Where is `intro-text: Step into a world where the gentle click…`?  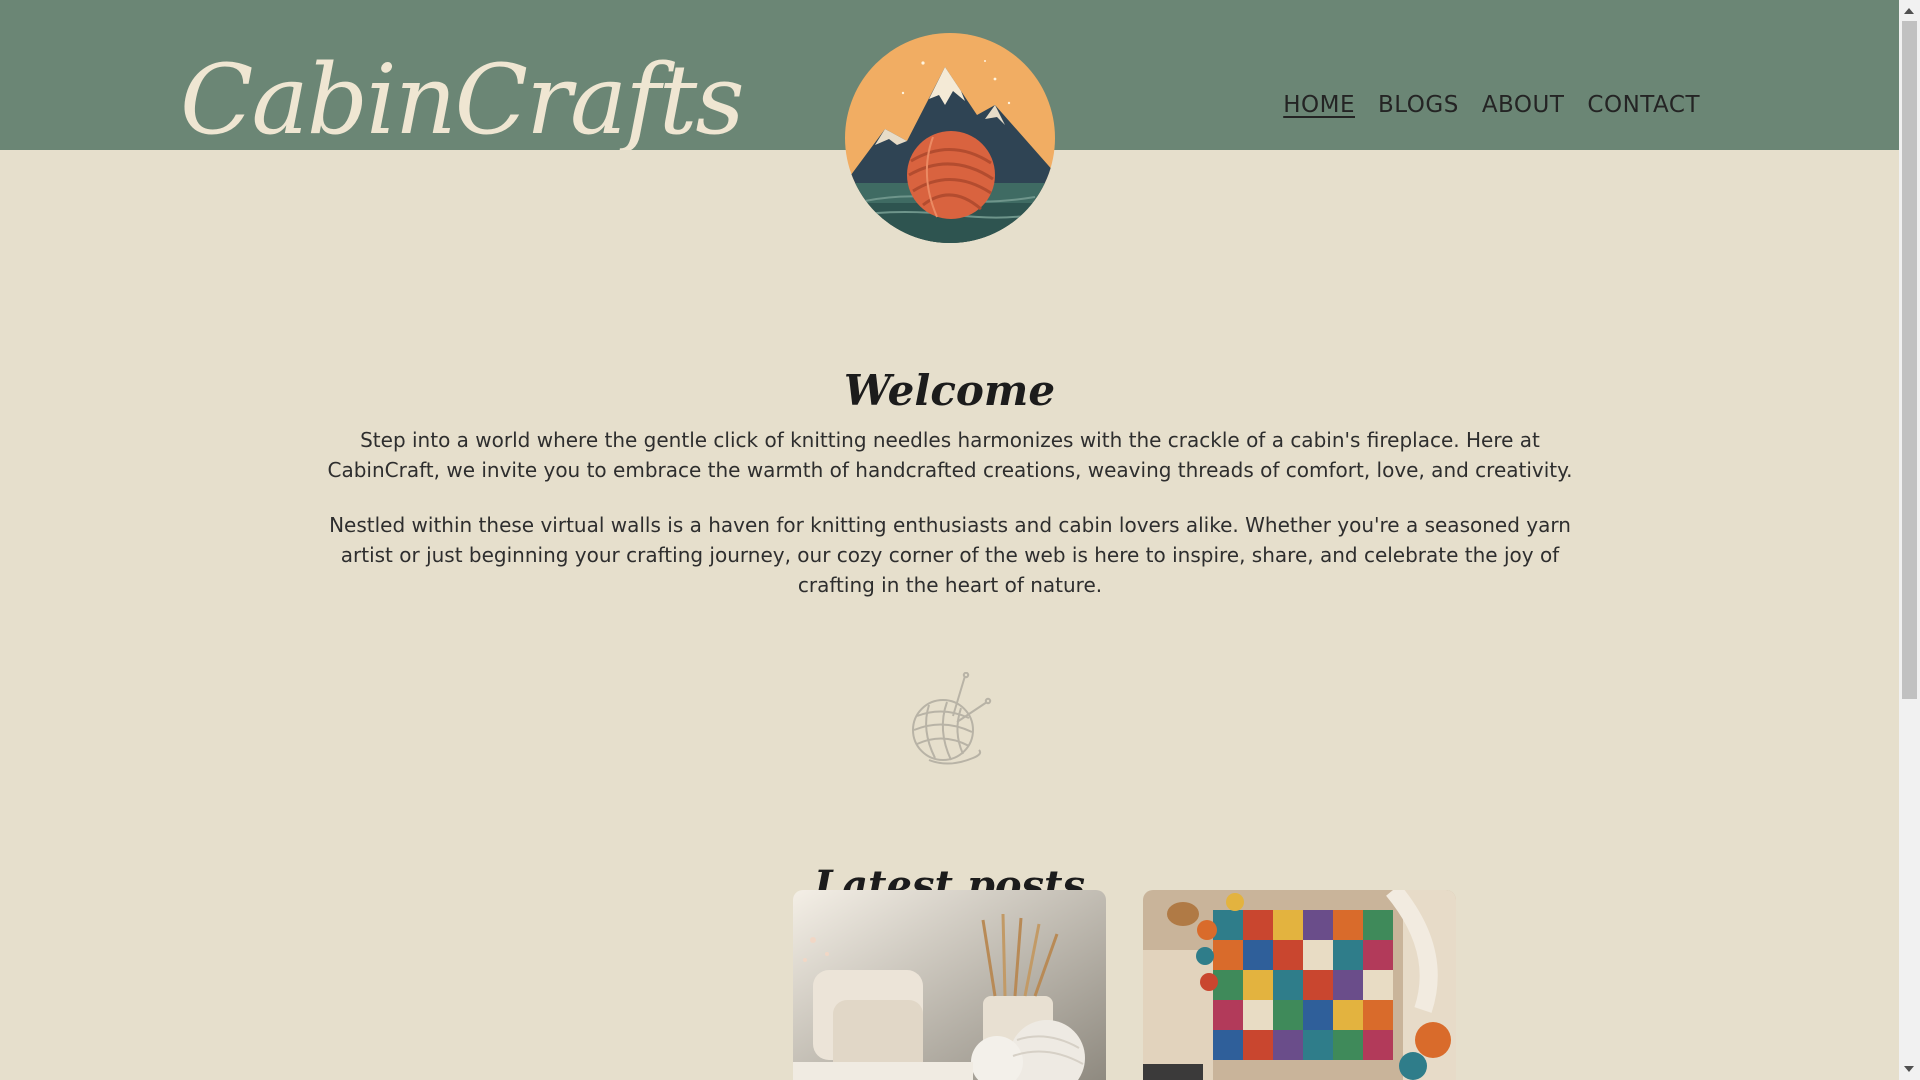 intro-text: Step into a world where the gentle click… is located at coordinates (950, 525).